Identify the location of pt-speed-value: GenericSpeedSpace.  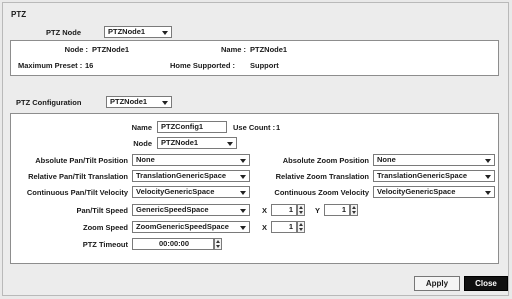
(172, 209).